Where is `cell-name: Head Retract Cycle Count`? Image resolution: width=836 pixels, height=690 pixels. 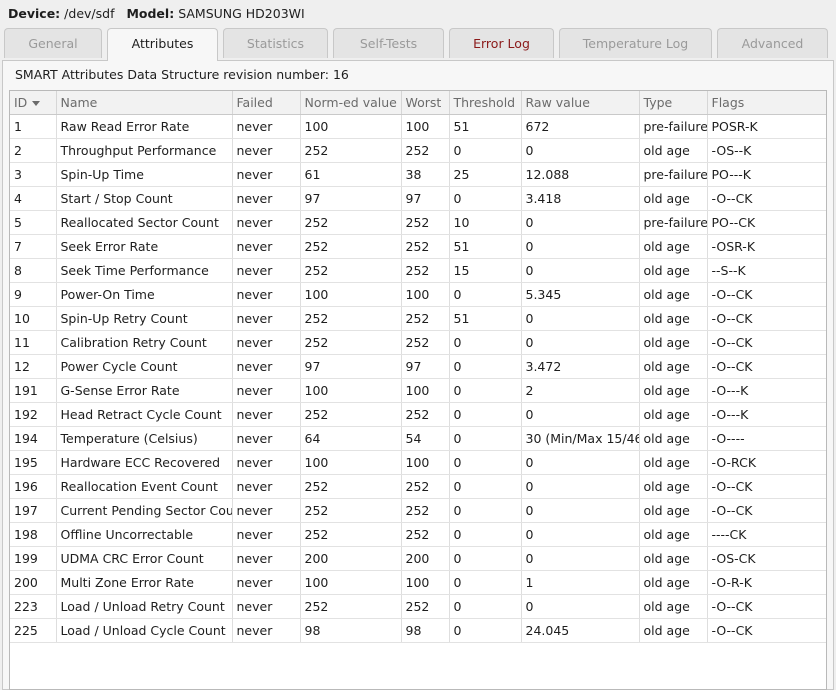 cell-name: Head Retract Cycle Count is located at coordinates (144, 414).